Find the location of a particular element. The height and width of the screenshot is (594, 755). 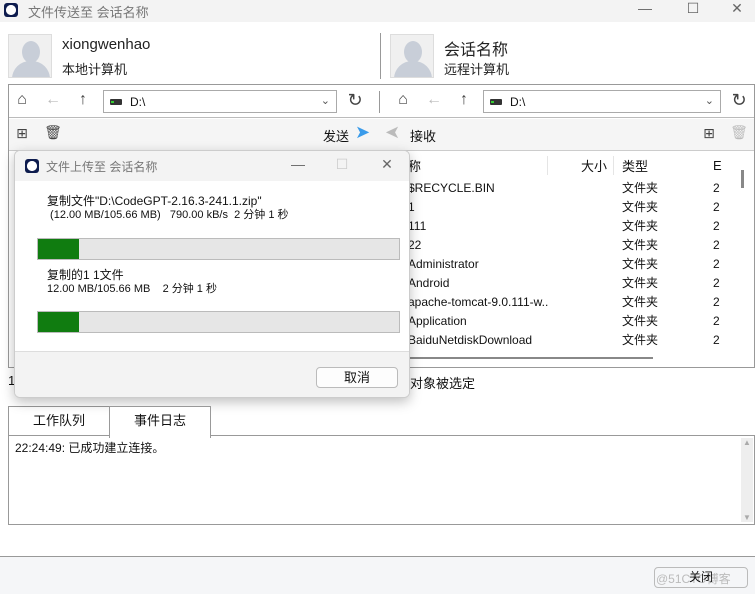

file-name: 111 is located at coordinates (417, 225).